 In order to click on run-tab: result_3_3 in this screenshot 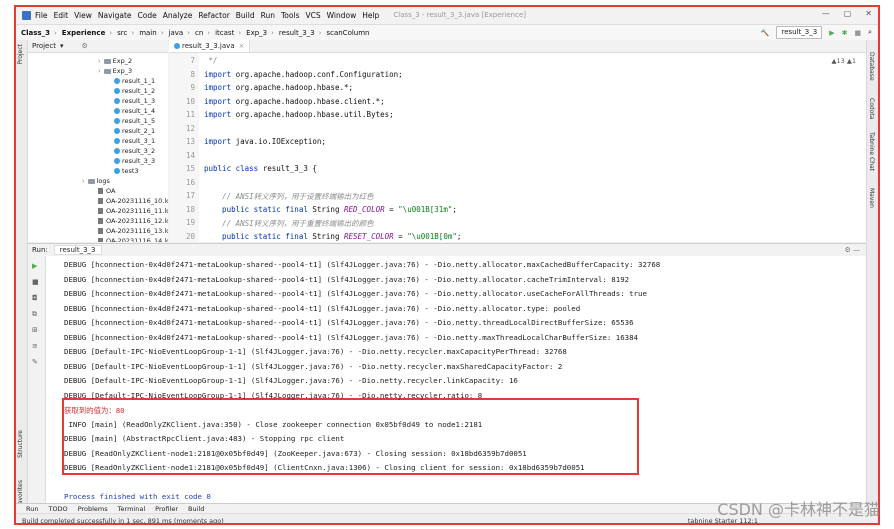, I will do `click(77, 250)`.